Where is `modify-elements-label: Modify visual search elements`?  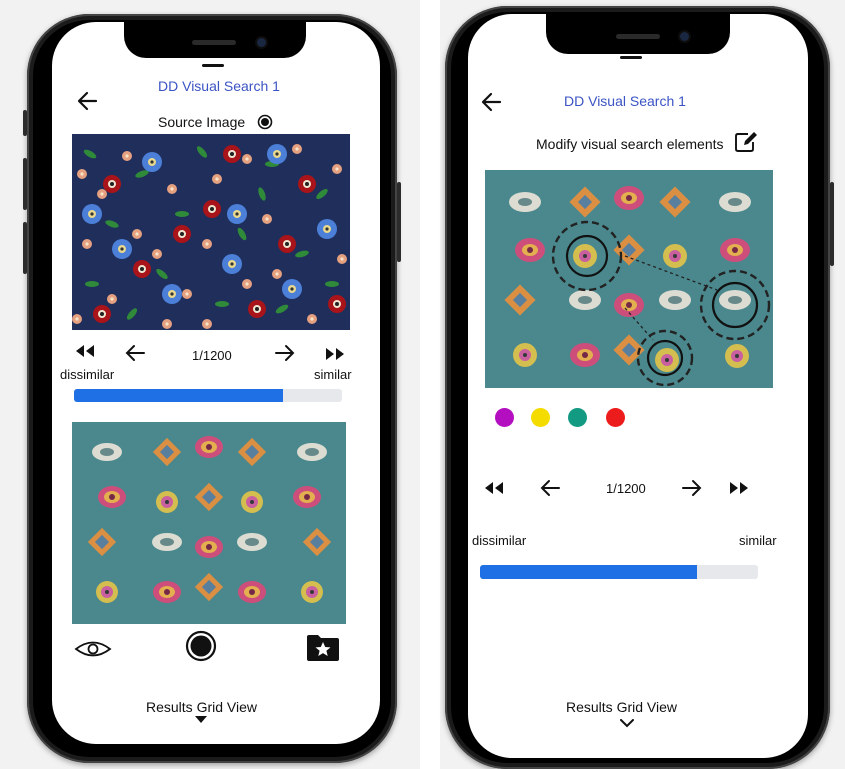
modify-elements-label: Modify visual search elements is located at coordinates (630, 144).